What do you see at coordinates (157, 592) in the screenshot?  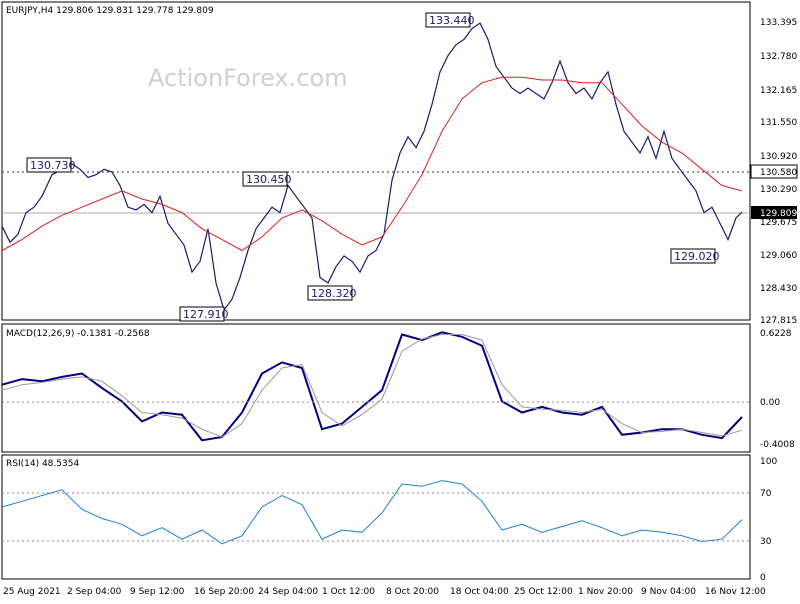 I see `x-tick-label: 9 Sep 12:00` at bounding box center [157, 592].